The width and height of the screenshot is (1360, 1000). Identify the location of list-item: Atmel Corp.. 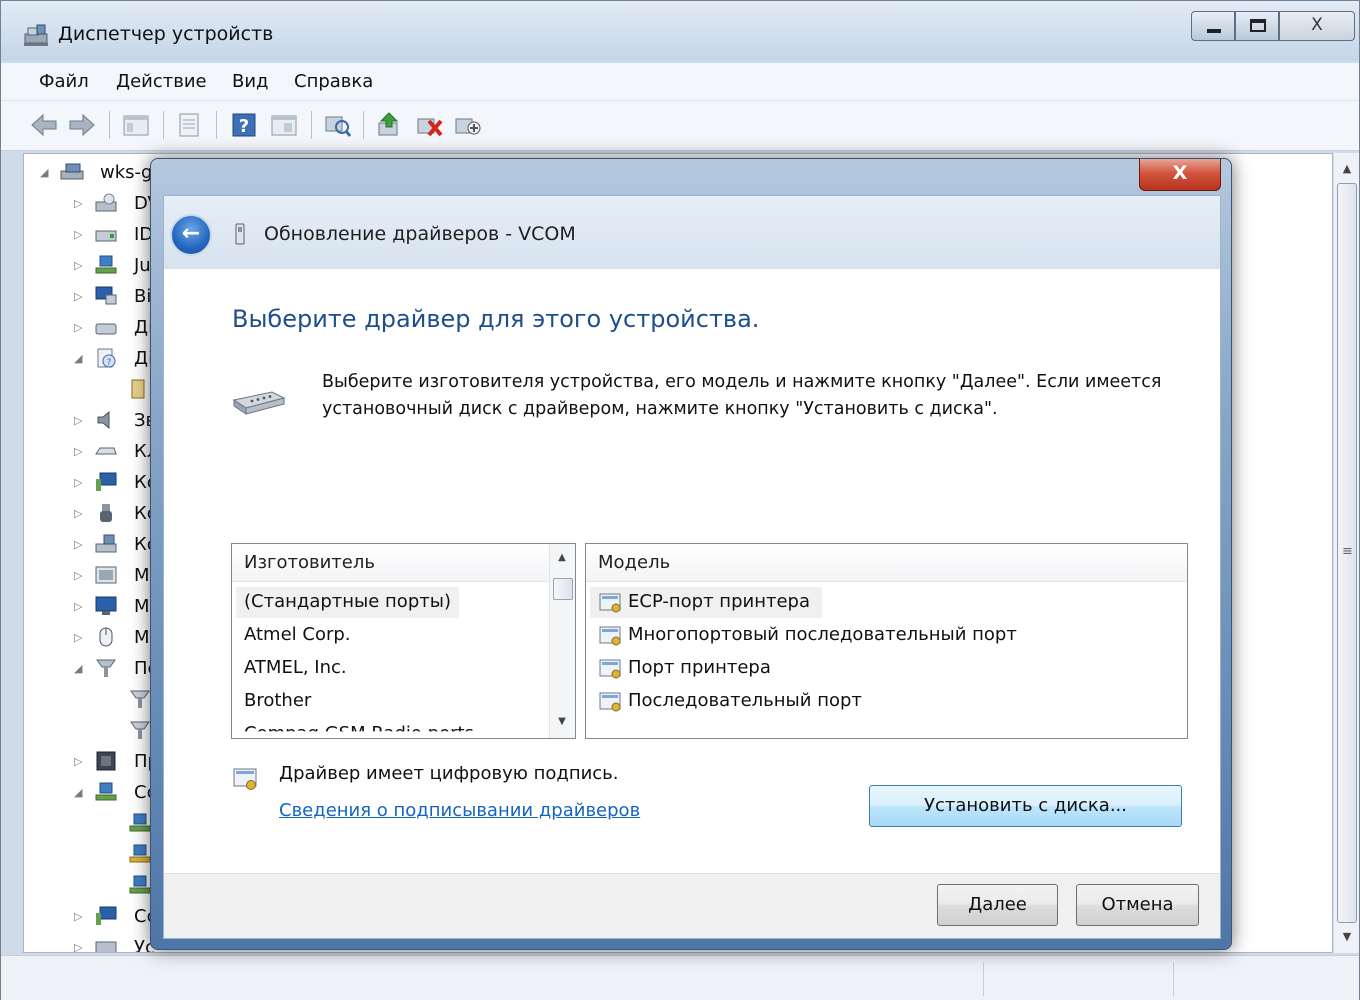
(297, 635).